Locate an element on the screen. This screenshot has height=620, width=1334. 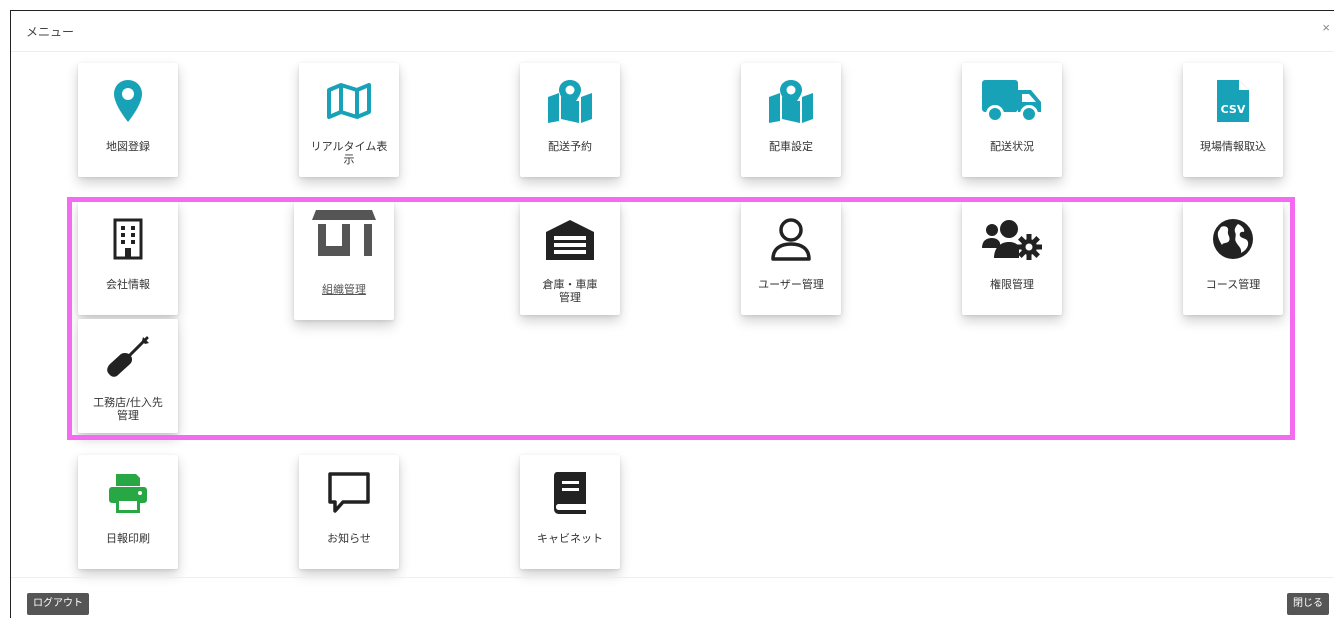
building-icon is located at coordinates (128, 239).